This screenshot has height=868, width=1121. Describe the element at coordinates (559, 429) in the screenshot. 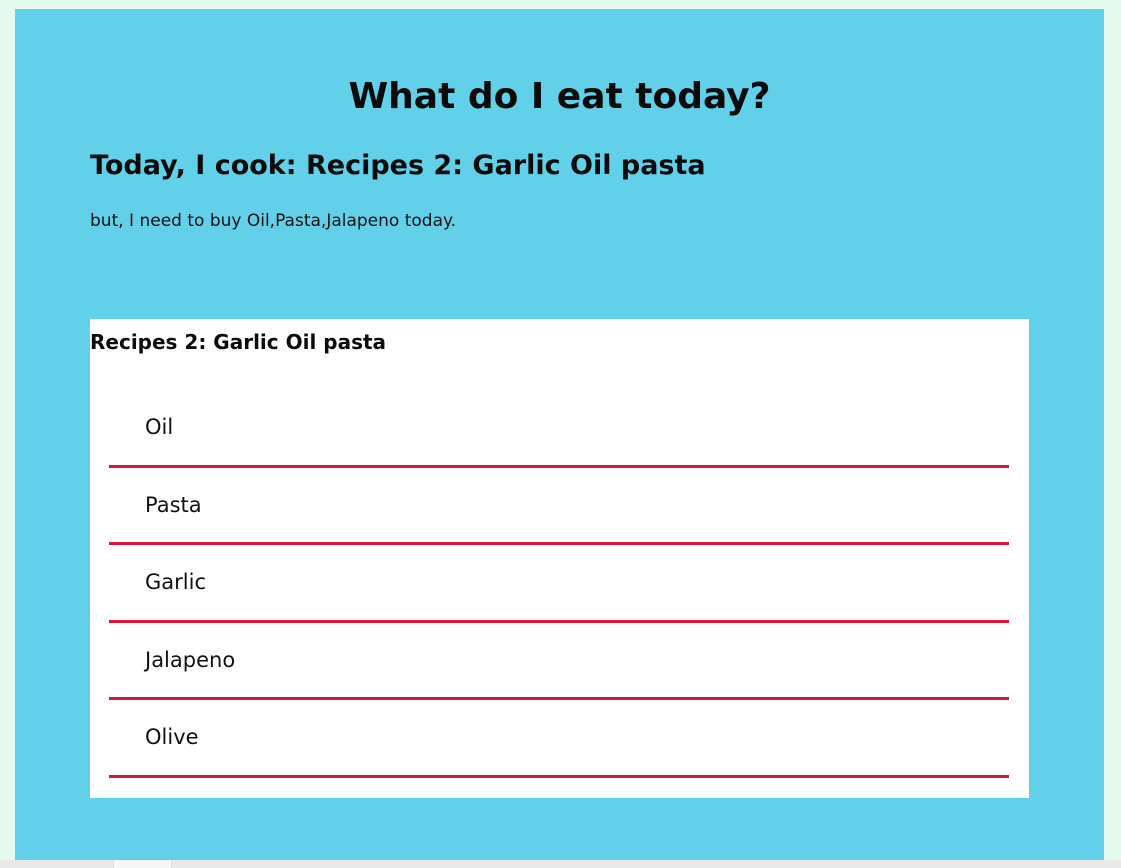

I see `ingredient-item: Oil` at that location.